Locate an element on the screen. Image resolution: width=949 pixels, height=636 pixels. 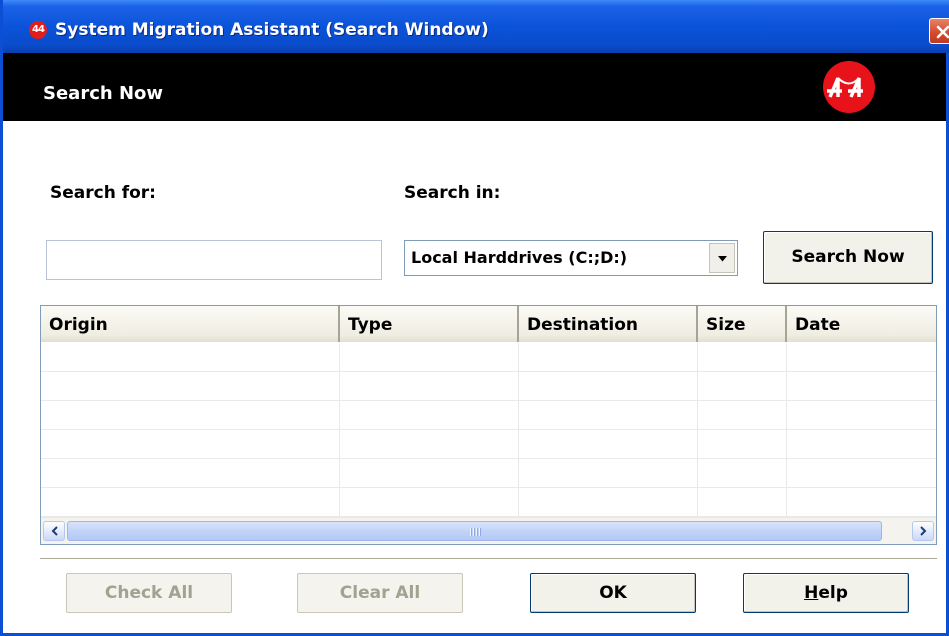
scrollbar-grip-icon is located at coordinates (475, 532).